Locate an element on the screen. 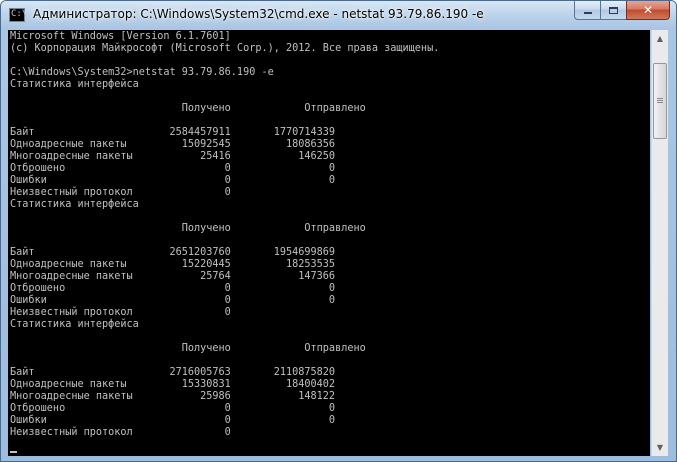  maximize-button is located at coordinates (613, 10).